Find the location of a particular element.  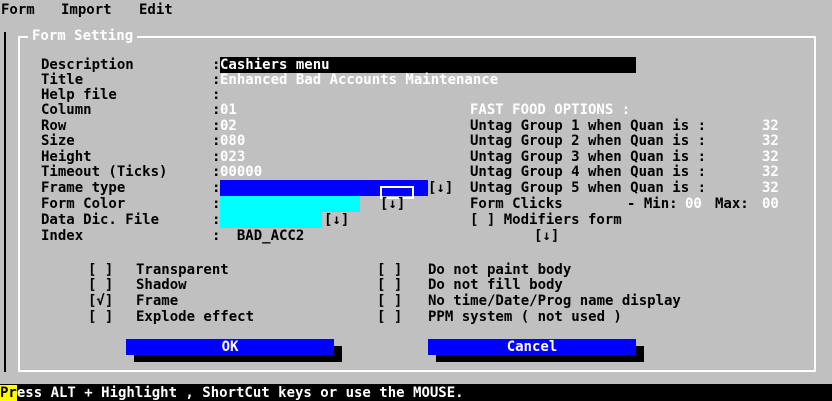

form-color-select: List box is located at coordinates (290, 212).